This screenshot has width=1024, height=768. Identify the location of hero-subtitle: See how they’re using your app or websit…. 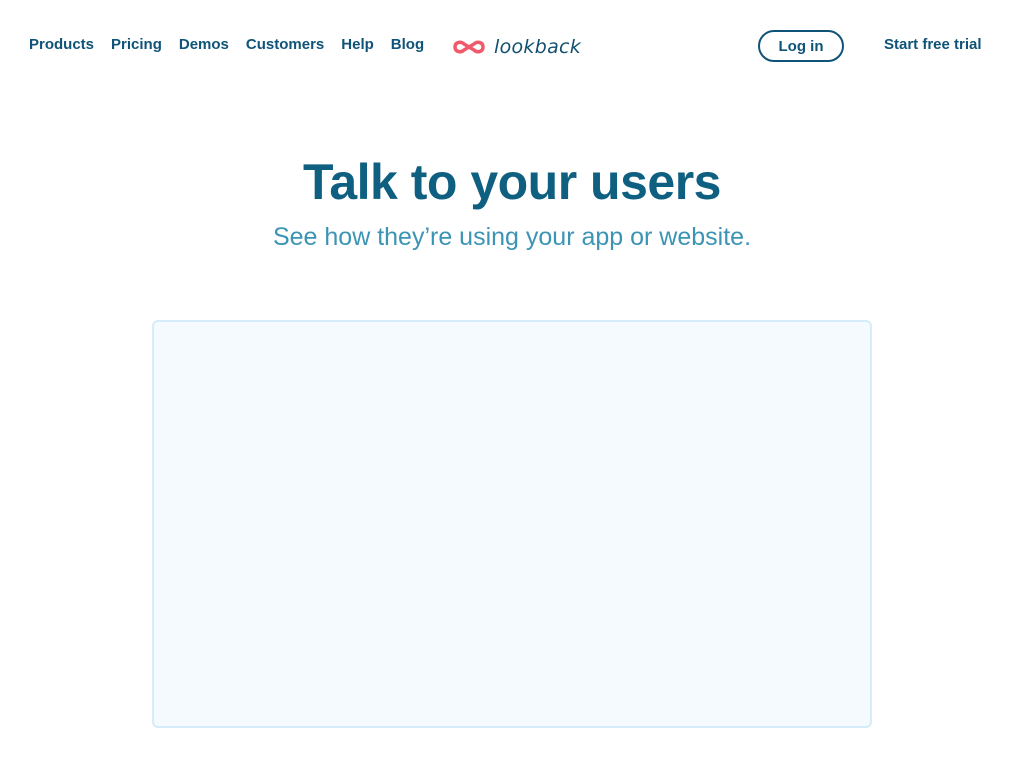
(512, 237).